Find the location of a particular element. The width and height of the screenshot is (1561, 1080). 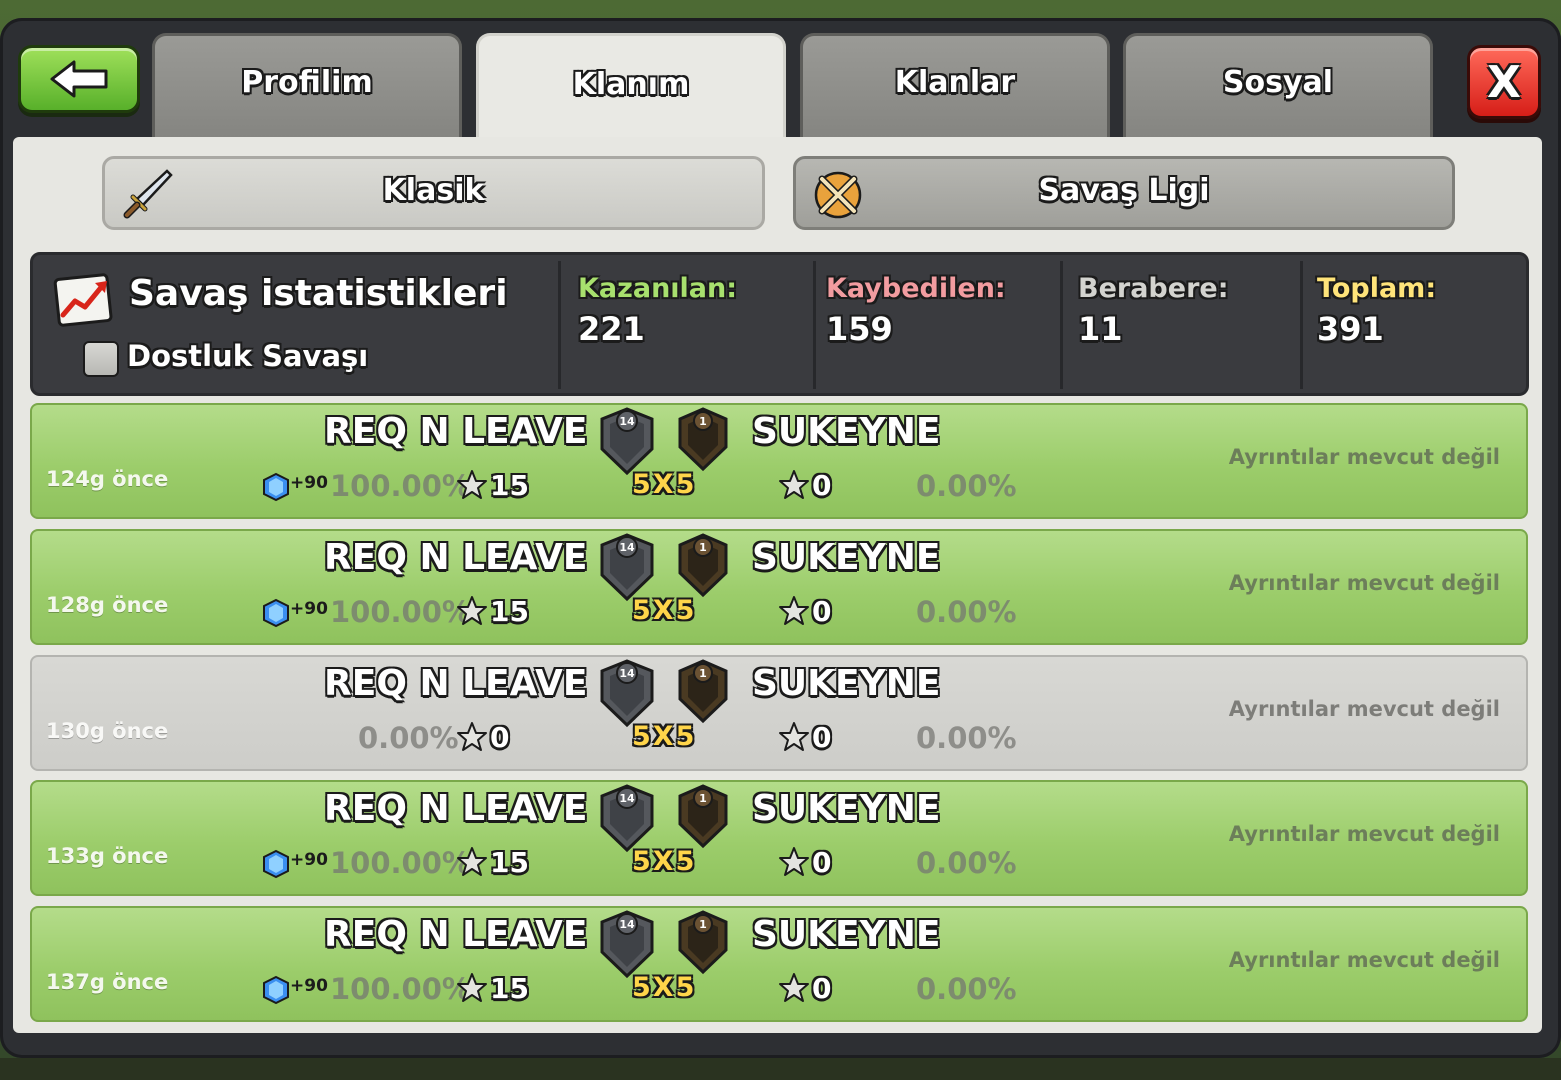

friendly-war-label: Dostluk Savaşı is located at coordinates (248, 356).